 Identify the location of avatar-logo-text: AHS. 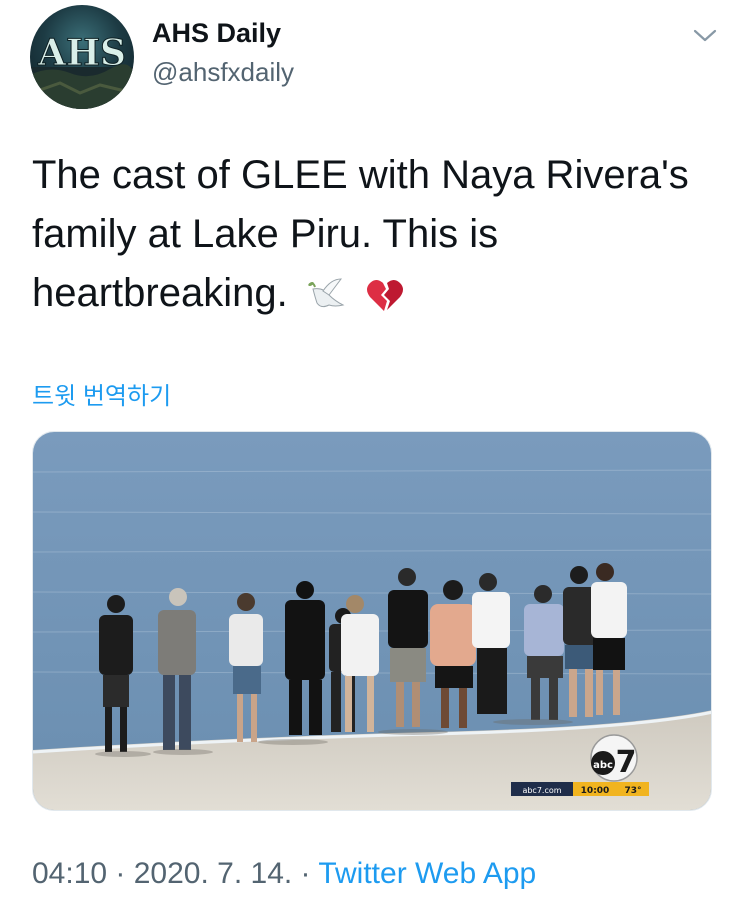
(81, 53).